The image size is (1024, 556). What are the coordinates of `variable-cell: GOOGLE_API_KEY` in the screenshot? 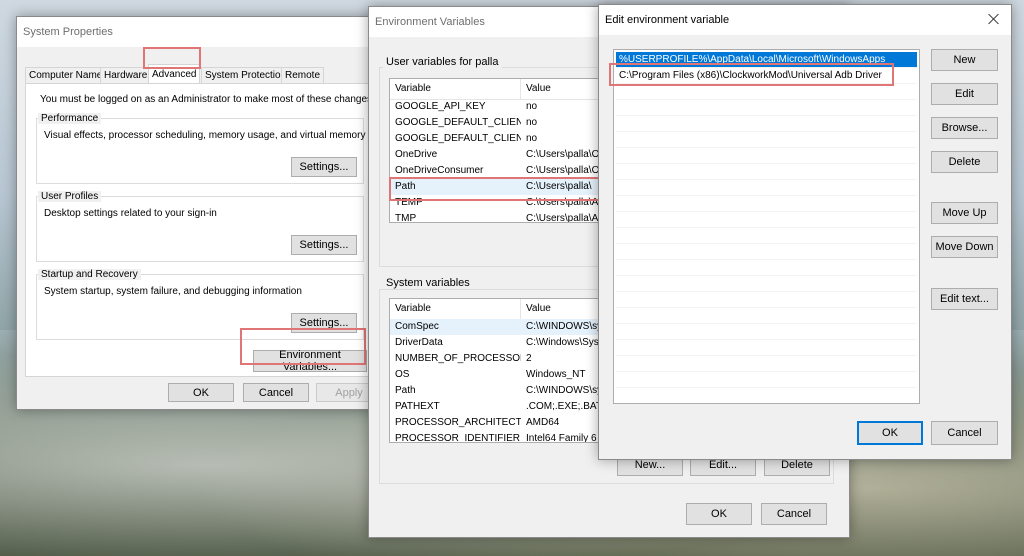 It's located at (440, 106).